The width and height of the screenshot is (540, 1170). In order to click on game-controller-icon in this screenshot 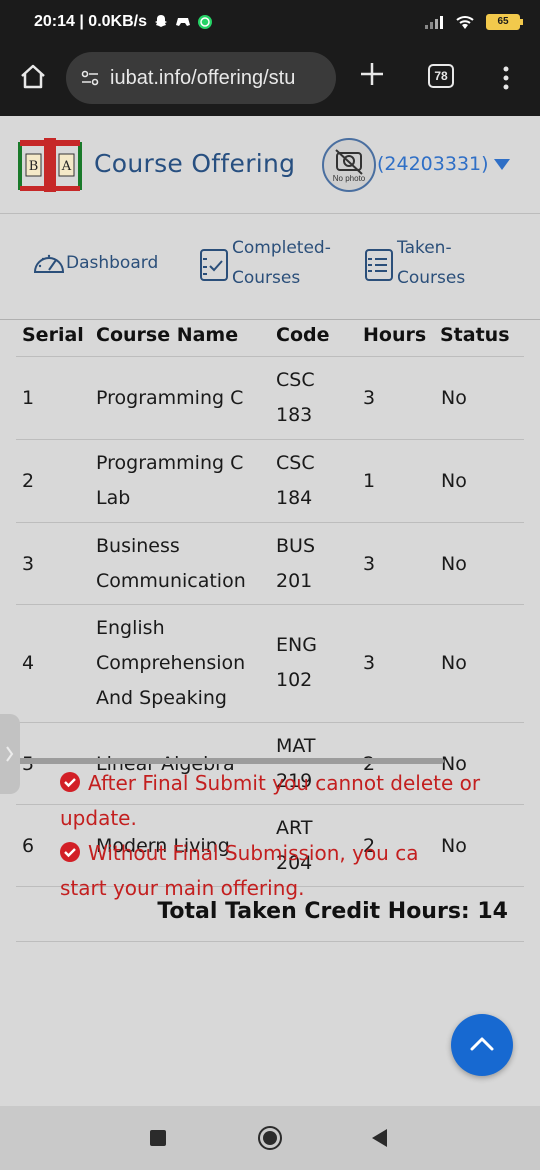, I will do `click(182, 22)`.